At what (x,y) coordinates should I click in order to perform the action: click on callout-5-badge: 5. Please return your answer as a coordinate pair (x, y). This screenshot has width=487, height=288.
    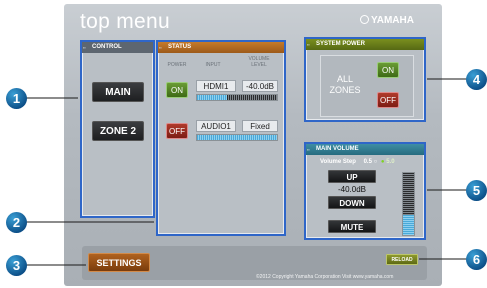
    Looking at the image, I should click on (476, 190).